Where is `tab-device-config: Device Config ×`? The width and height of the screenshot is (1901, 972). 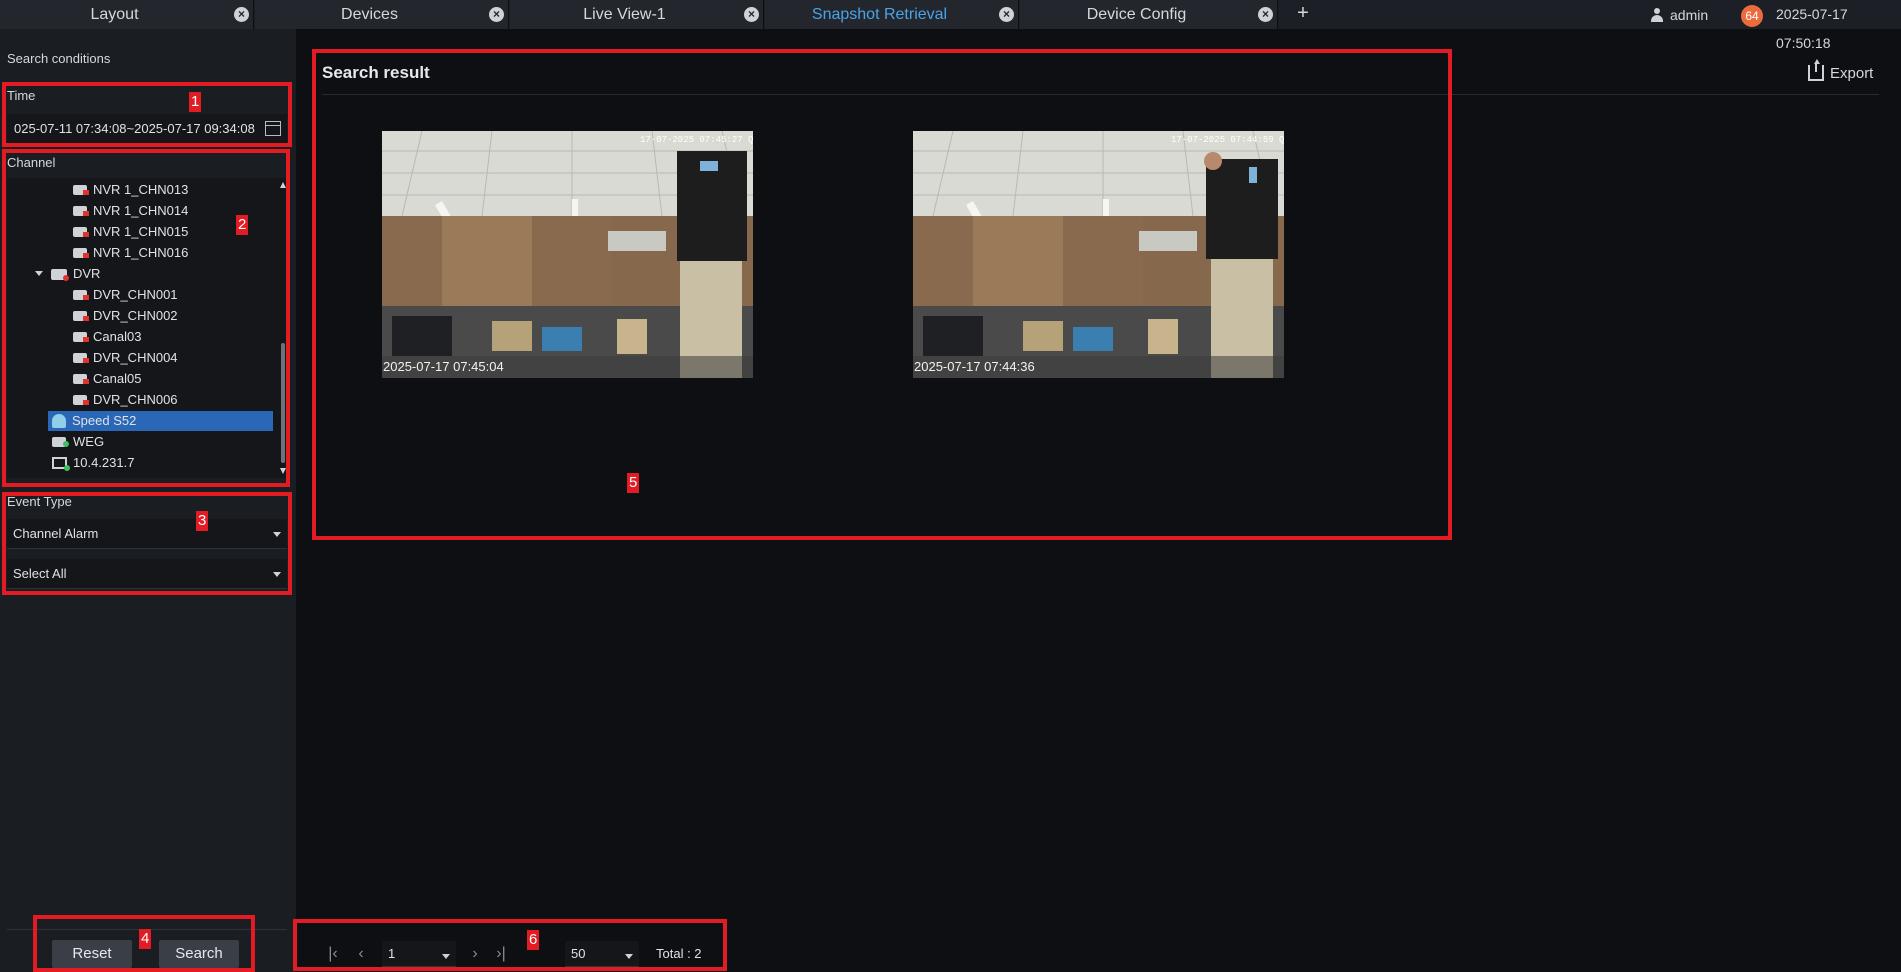 tab-device-config: Device Config × is located at coordinates (1149, 14).